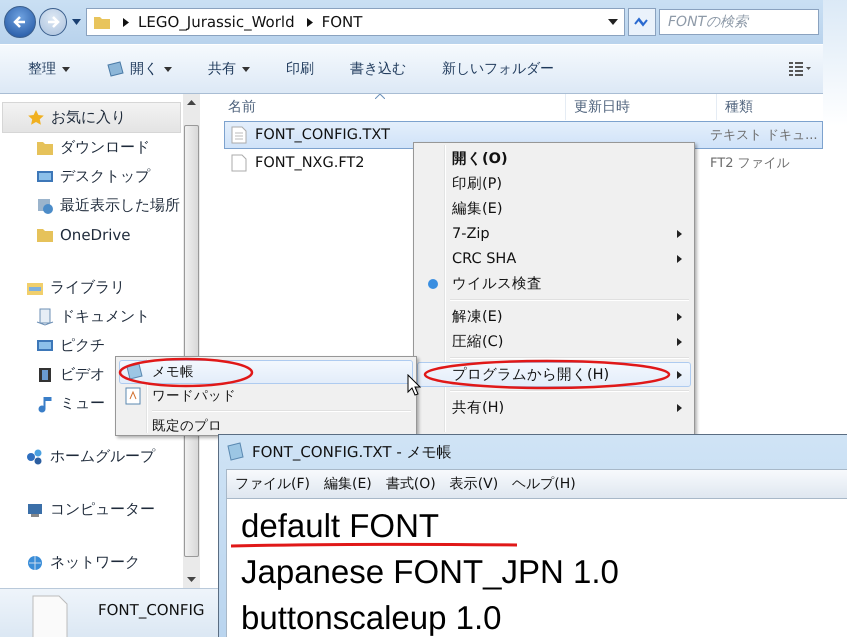  I want to click on file-name: FONT_CONFIG, so click(151, 609).